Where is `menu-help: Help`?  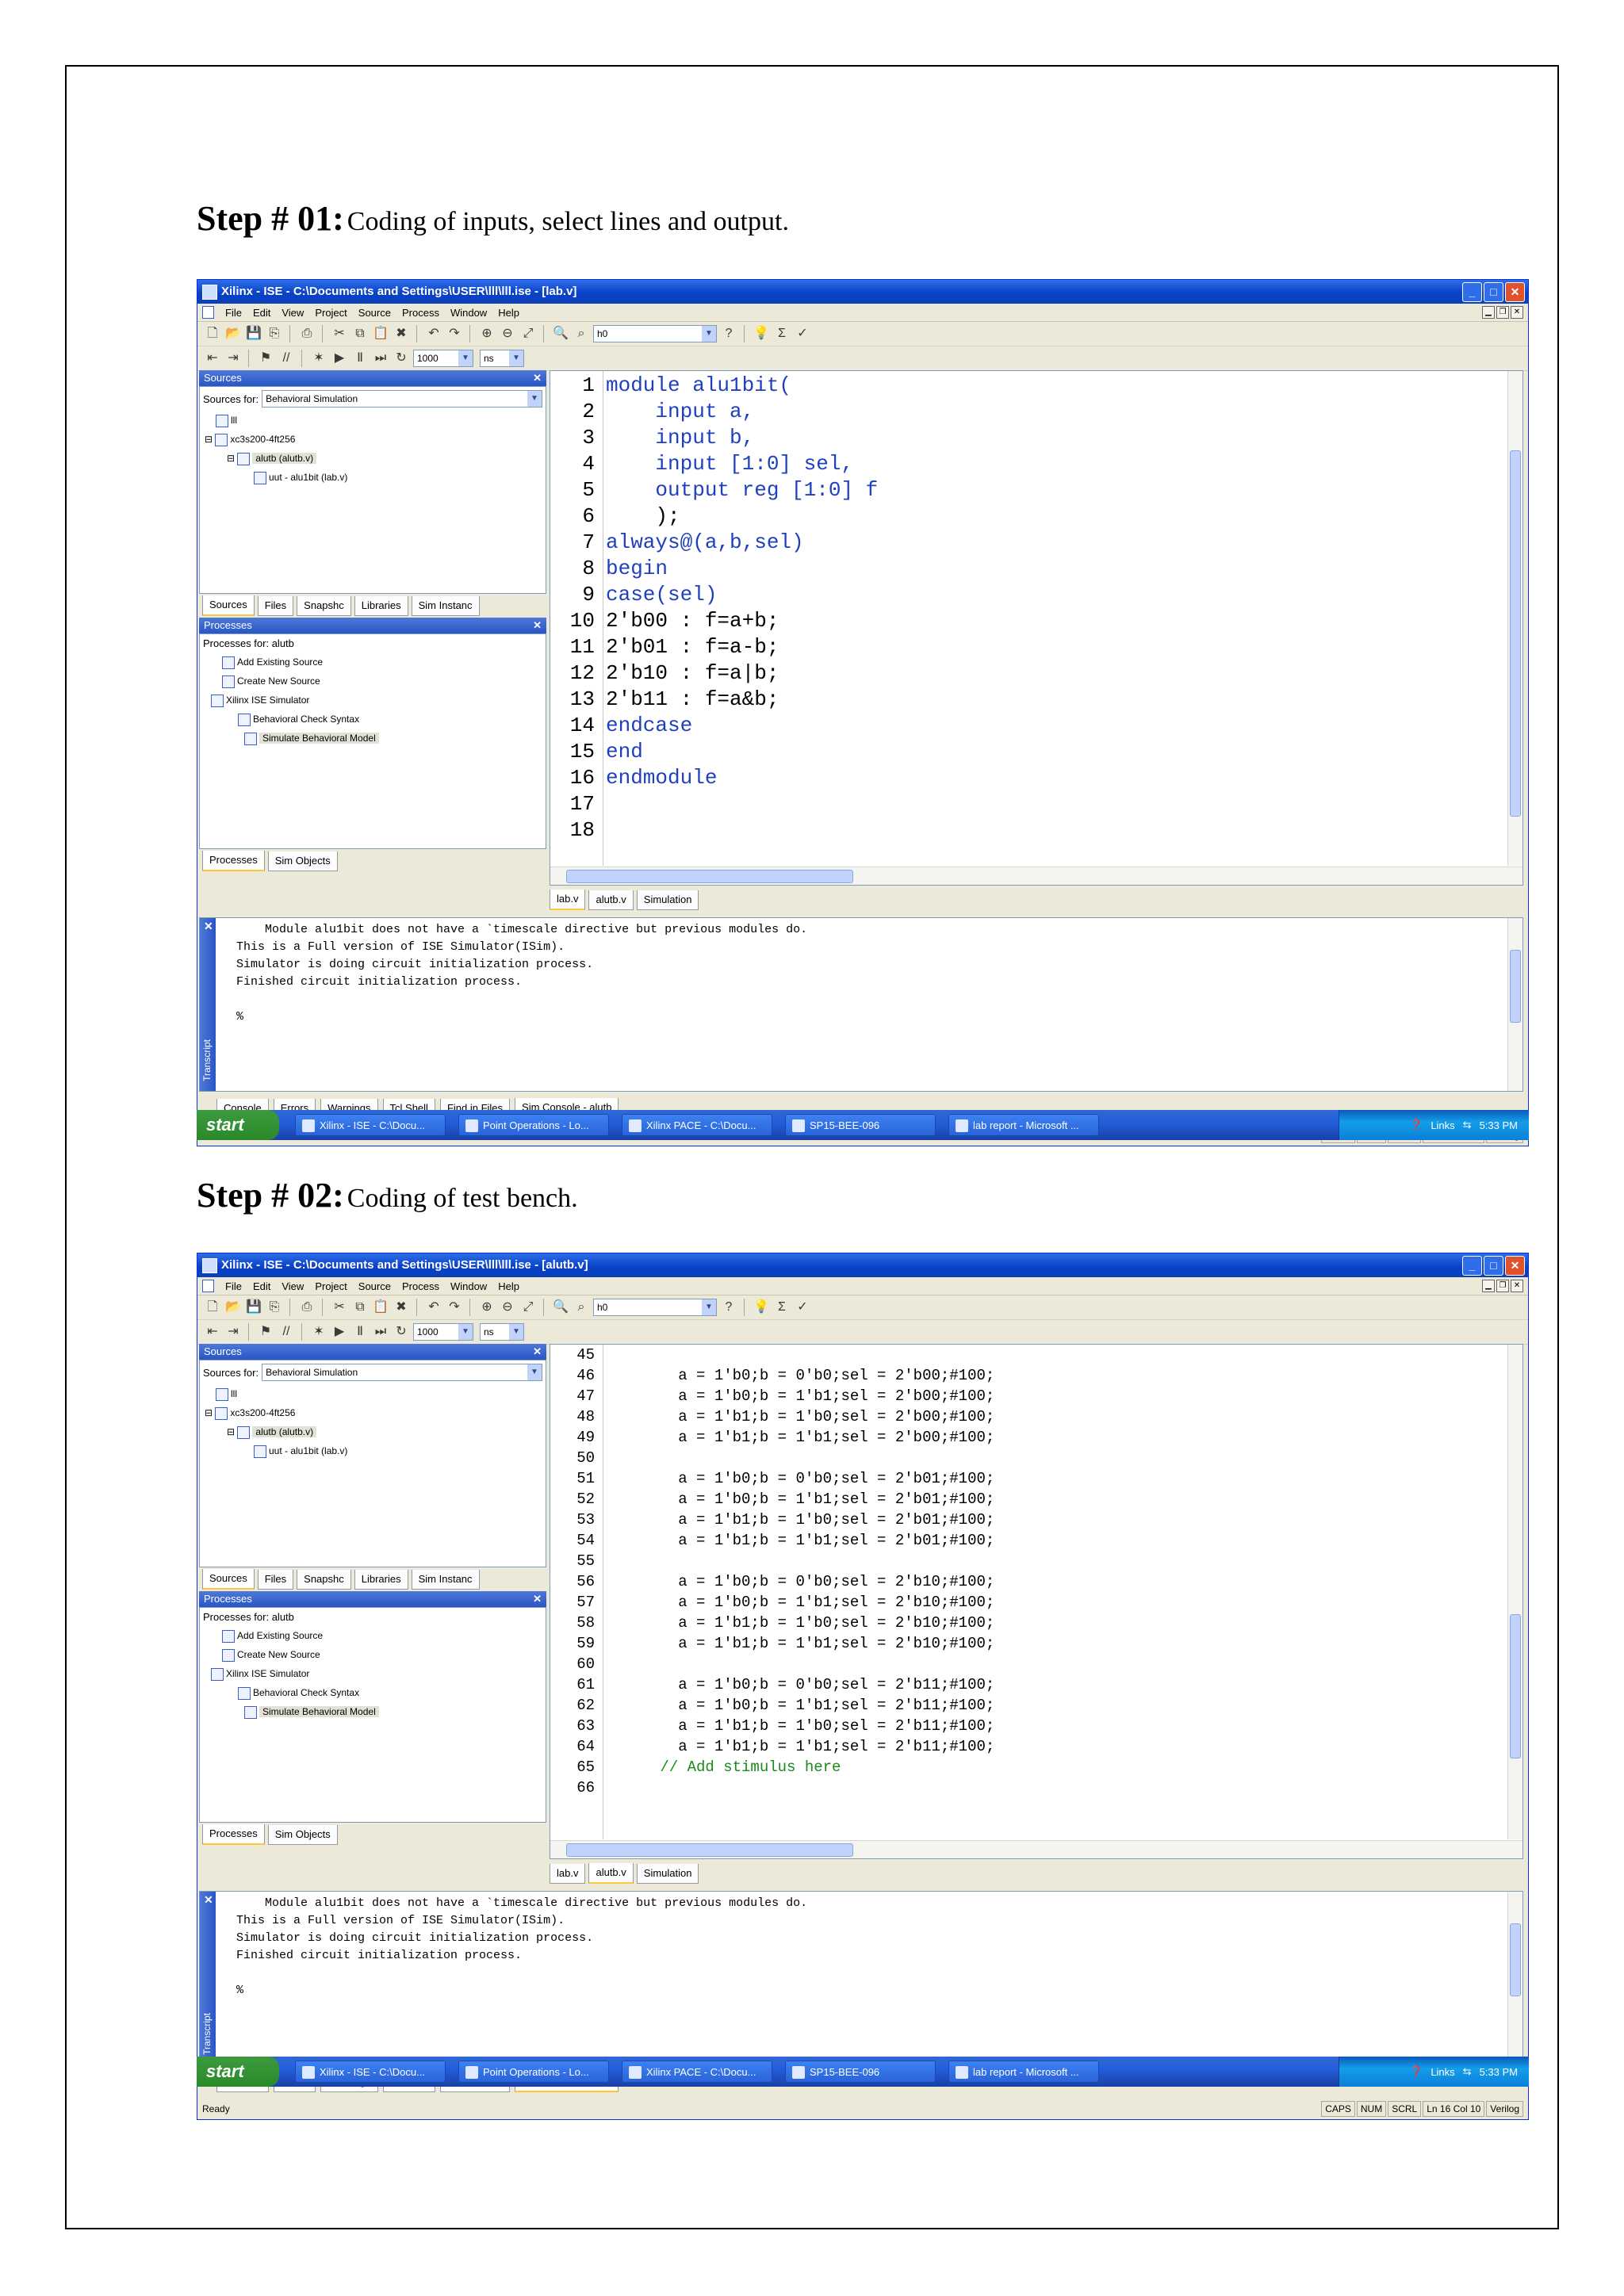 menu-help: Help is located at coordinates (508, 313).